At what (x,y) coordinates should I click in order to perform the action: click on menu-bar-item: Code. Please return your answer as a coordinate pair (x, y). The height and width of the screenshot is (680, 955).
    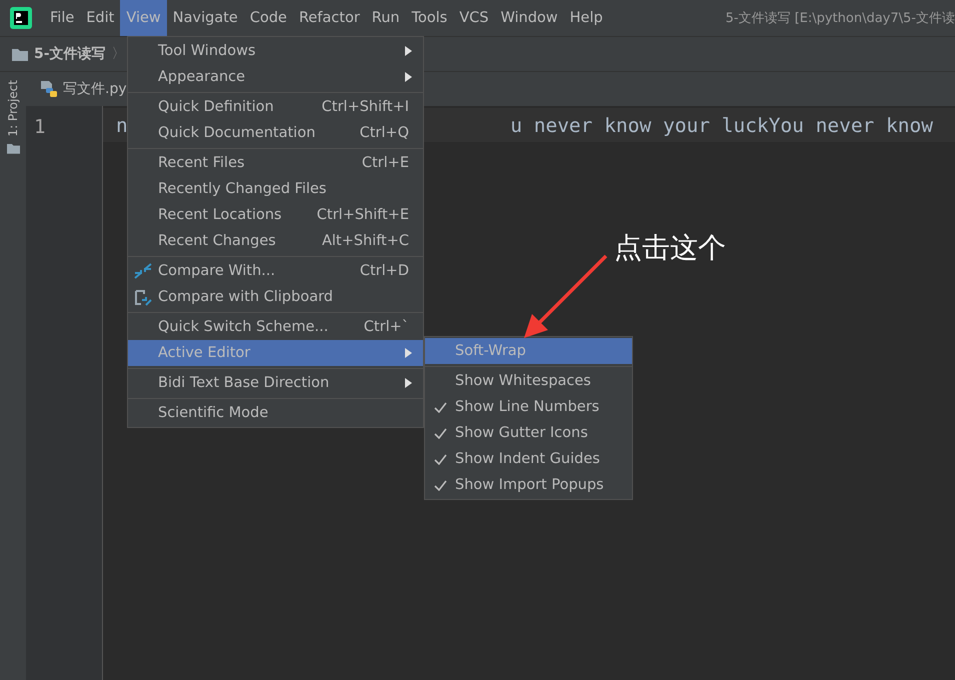
    Looking at the image, I should click on (268, 18).